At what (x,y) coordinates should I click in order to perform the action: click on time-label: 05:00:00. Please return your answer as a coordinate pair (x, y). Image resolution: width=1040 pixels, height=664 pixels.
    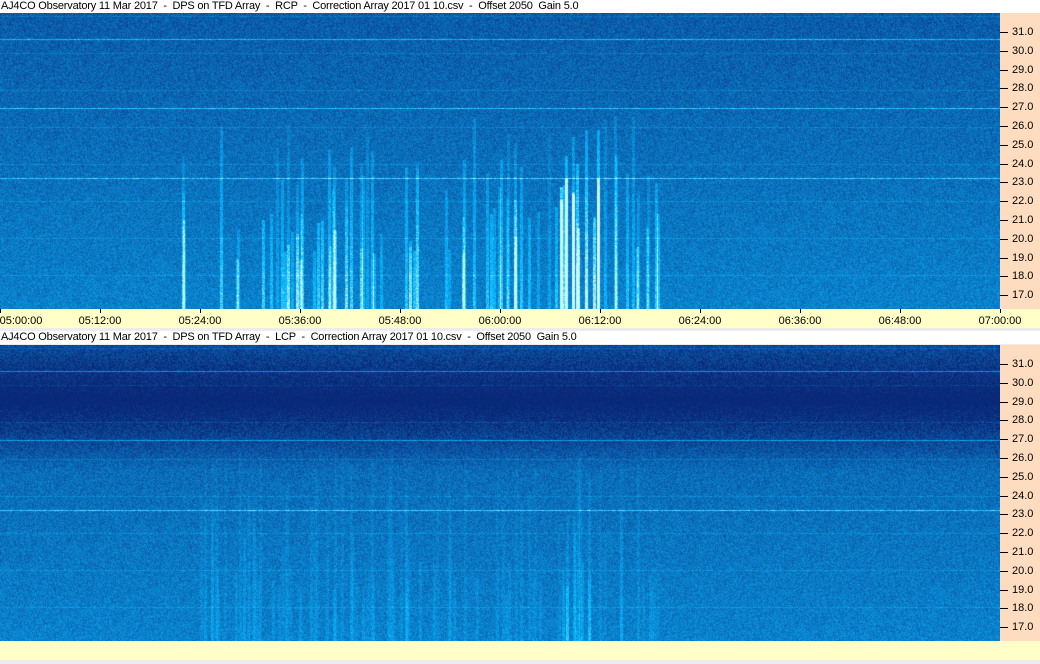
    Looking at the image, I should click on (21, 321).